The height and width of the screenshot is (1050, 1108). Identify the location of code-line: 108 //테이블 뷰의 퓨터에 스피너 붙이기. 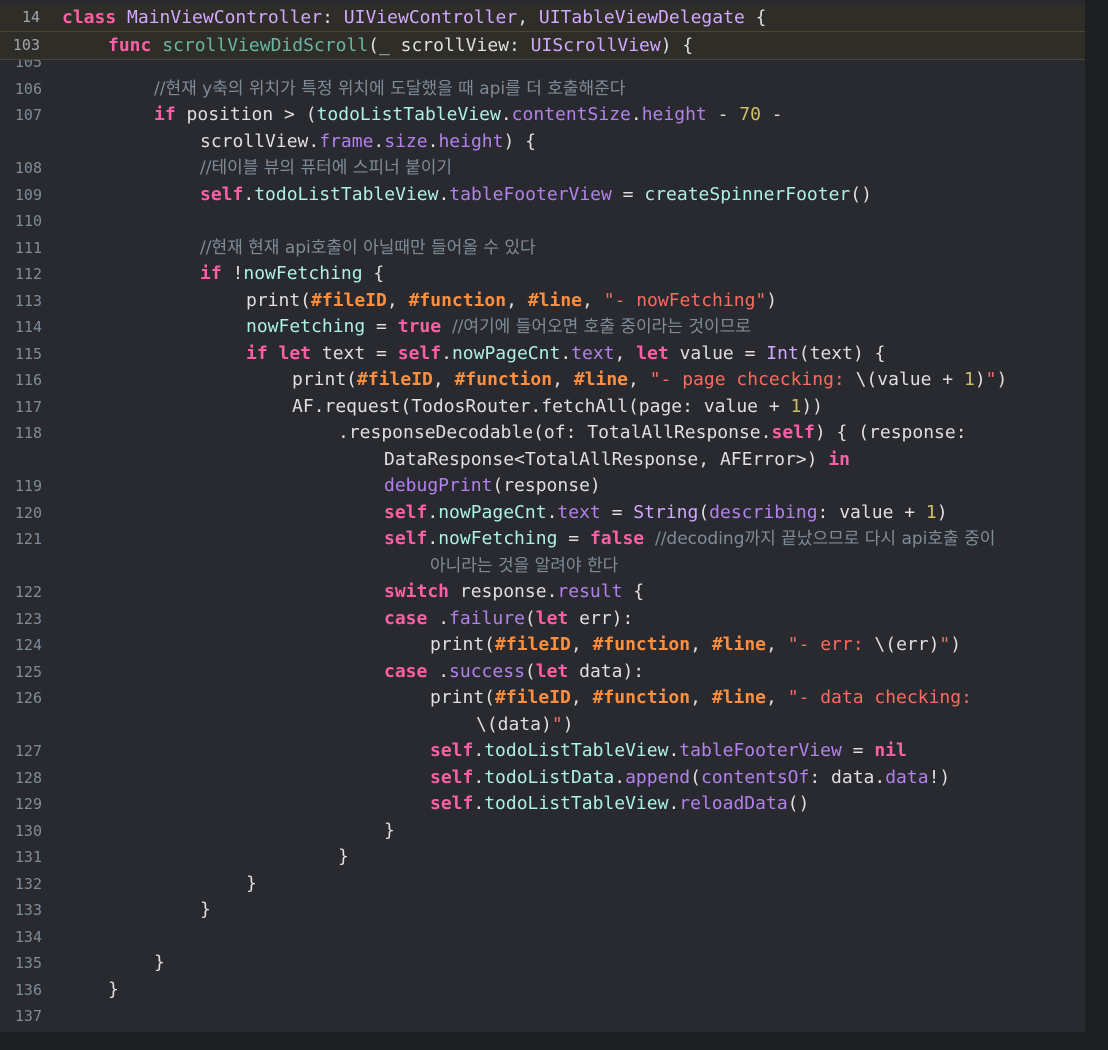
(542, 168).